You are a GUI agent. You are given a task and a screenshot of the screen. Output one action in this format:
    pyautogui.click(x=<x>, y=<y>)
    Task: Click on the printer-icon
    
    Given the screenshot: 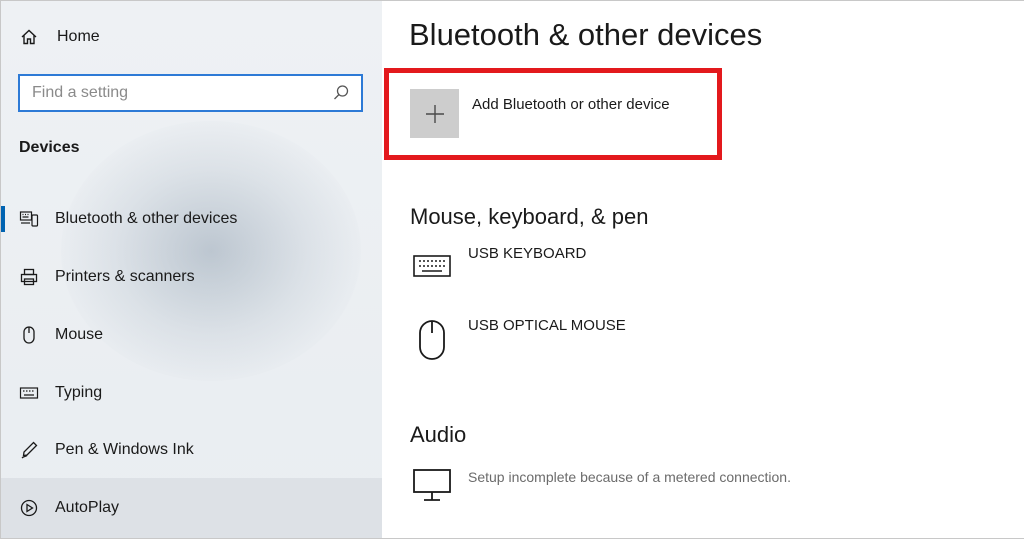 What is the action you would take?
    pyautogui.click(x=29, y=277)
    